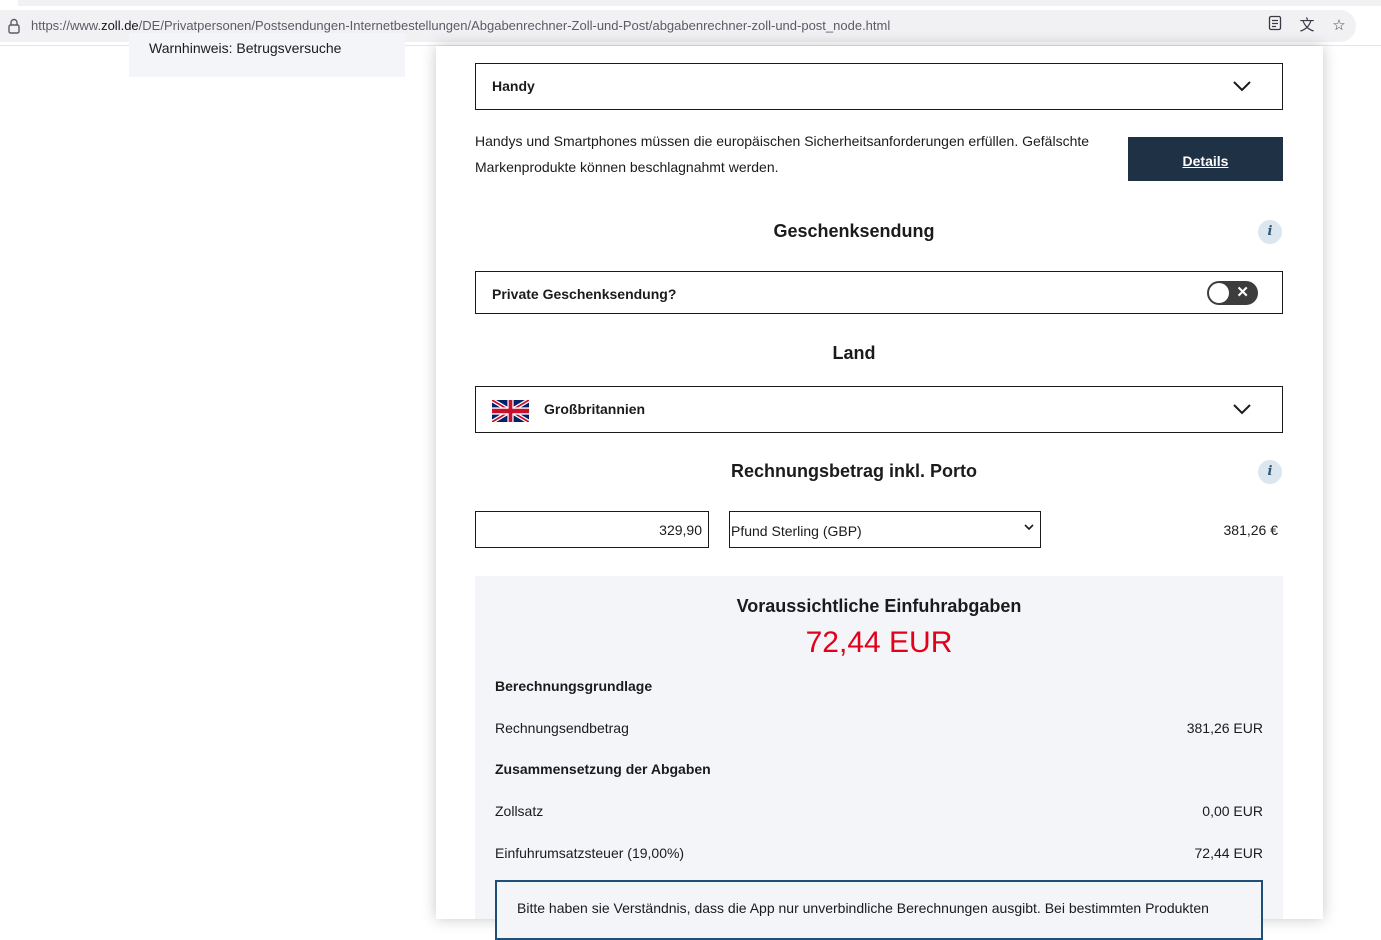 The height and width of the screenshot is (940, 1381). What do you see at coordinates (854, 471) in the screenshot?
I see `invoice-section-title: Rechnungsbetrag inkl. Porto` at bounding box center [854, 471].